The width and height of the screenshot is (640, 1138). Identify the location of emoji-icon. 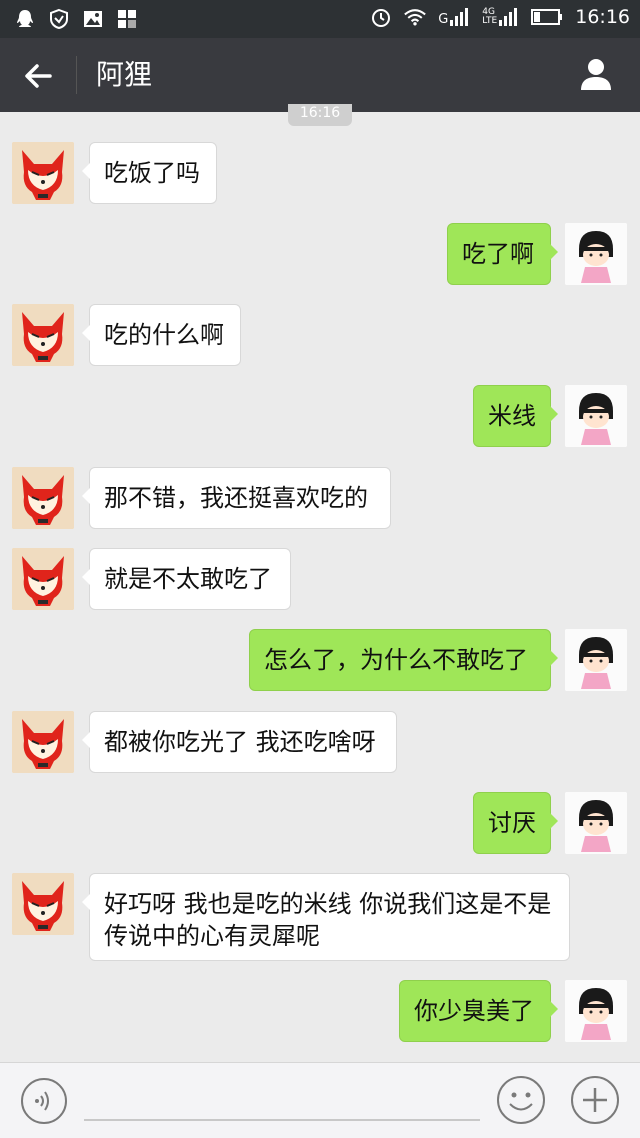
(521, 1100).